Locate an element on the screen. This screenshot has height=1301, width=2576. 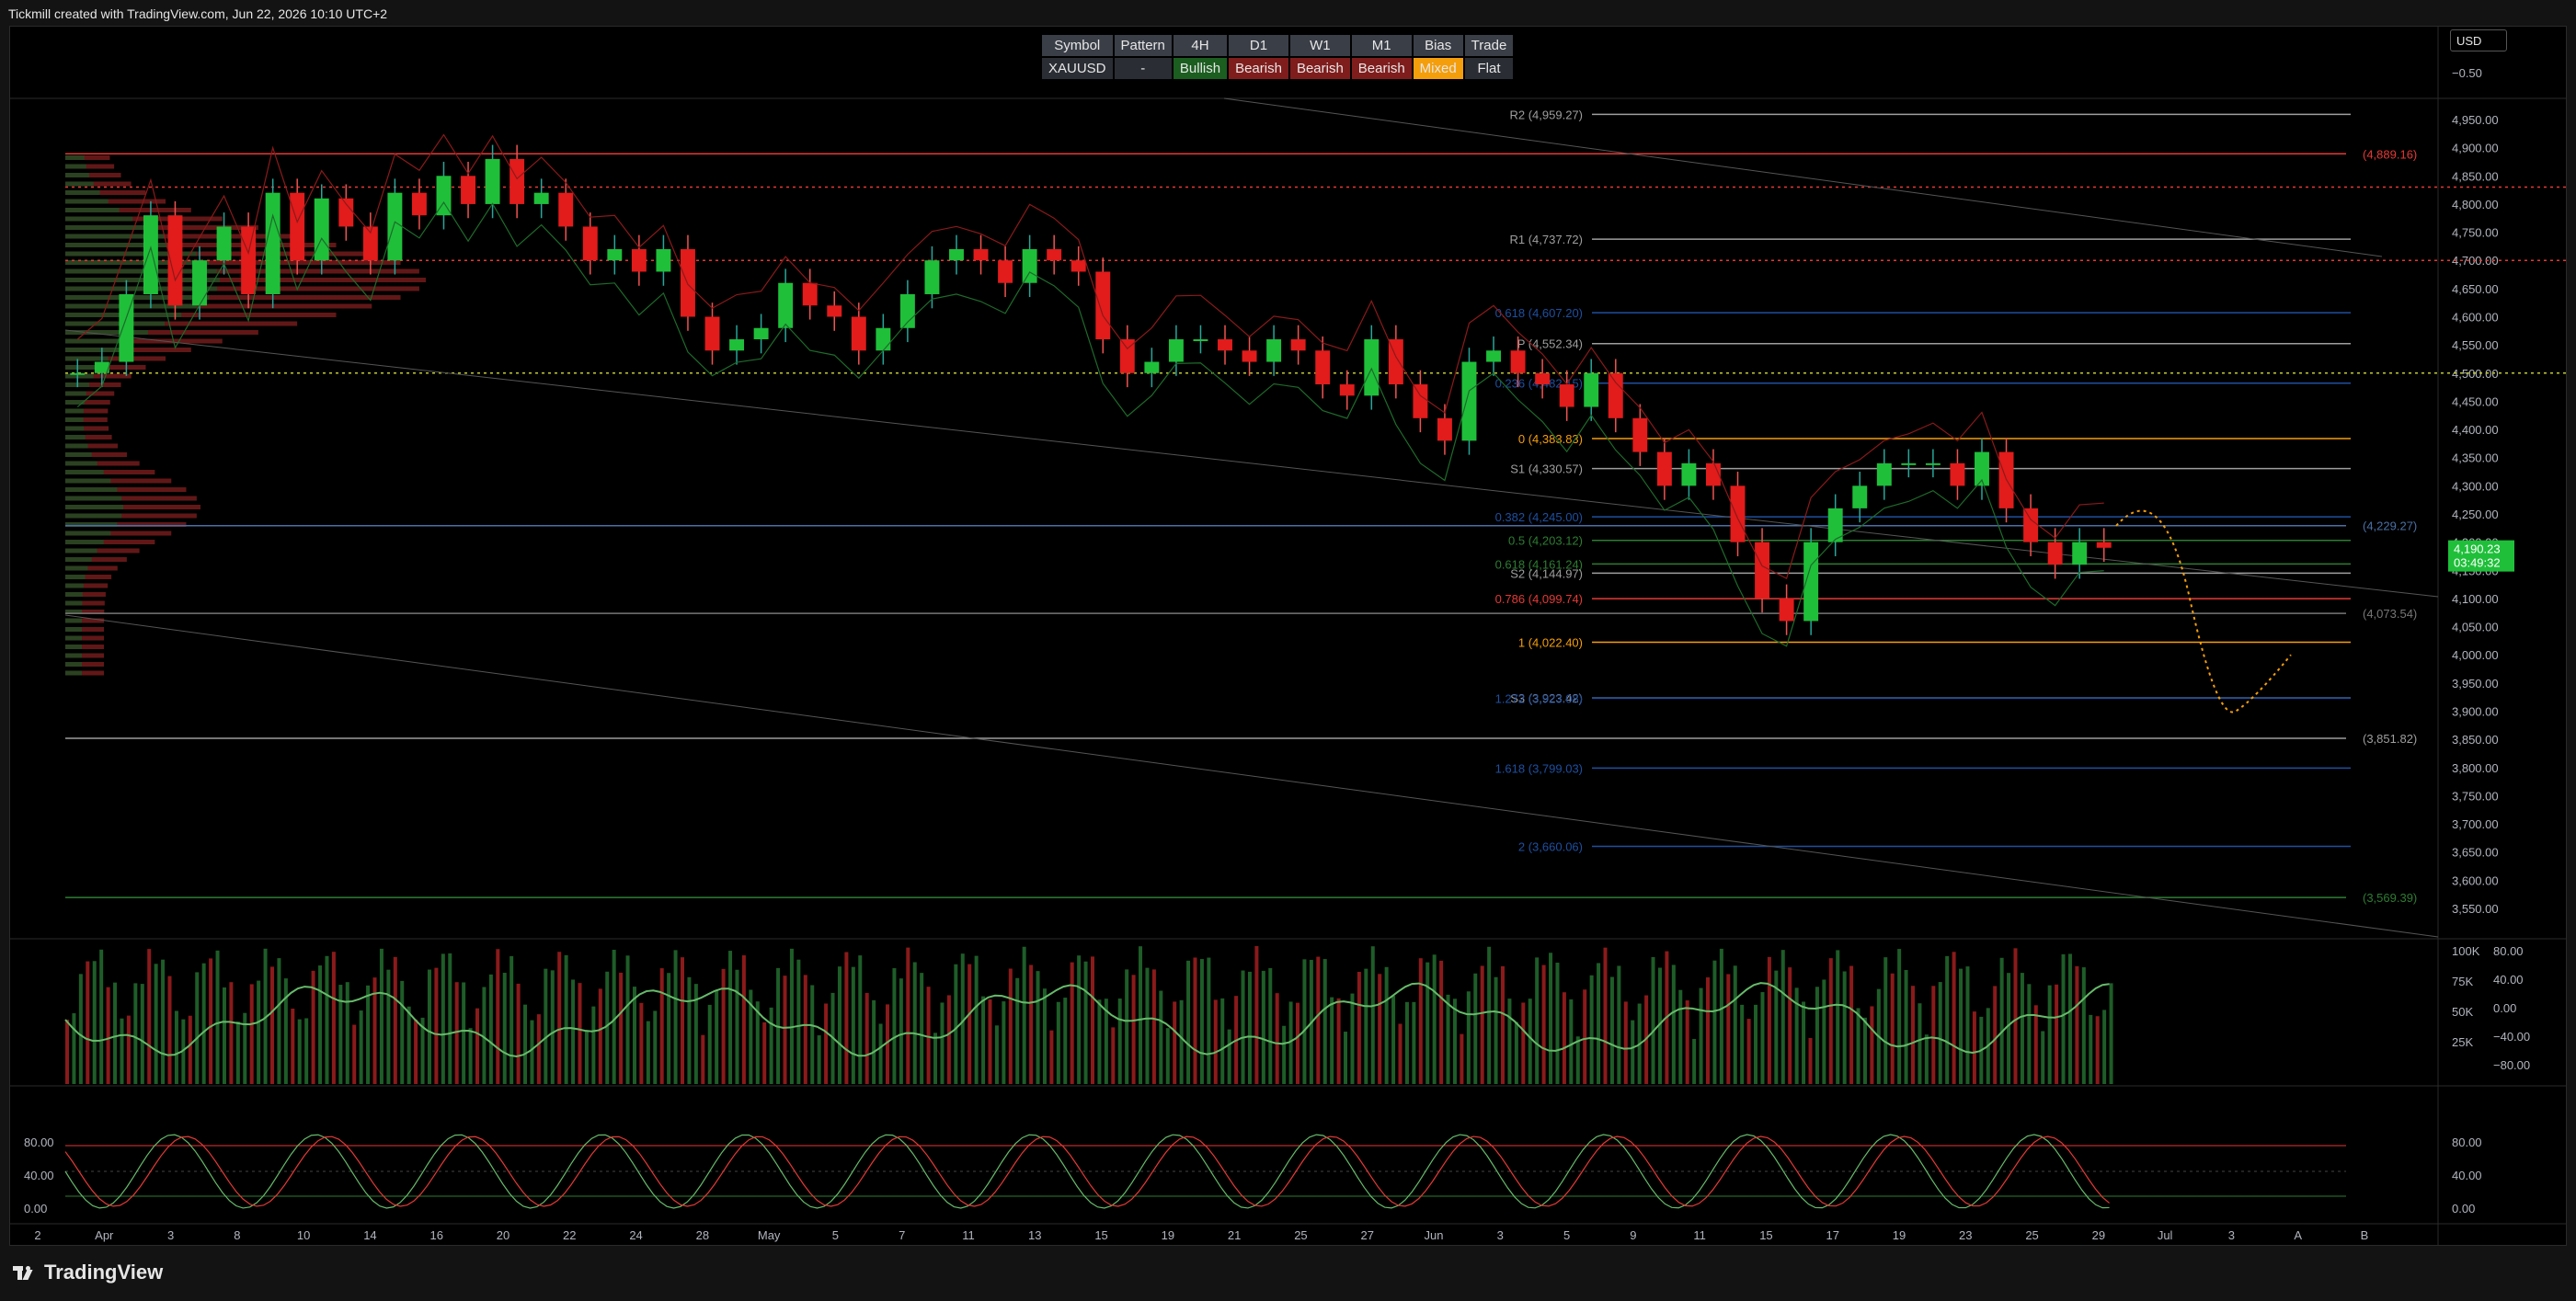
x-tick-label: 25 is located at coordinates (1300, 1235).